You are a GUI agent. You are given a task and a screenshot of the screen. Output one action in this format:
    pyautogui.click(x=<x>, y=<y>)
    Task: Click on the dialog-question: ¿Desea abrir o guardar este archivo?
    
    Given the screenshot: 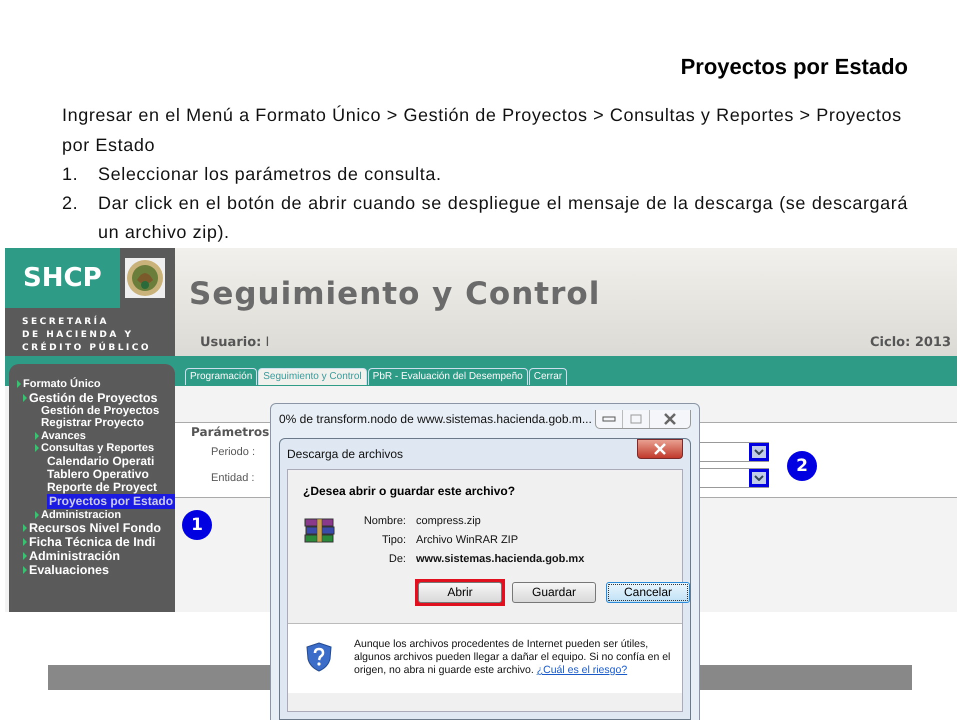 What is the action you would take?
    pyautogui.click(x=409, y=491)
    